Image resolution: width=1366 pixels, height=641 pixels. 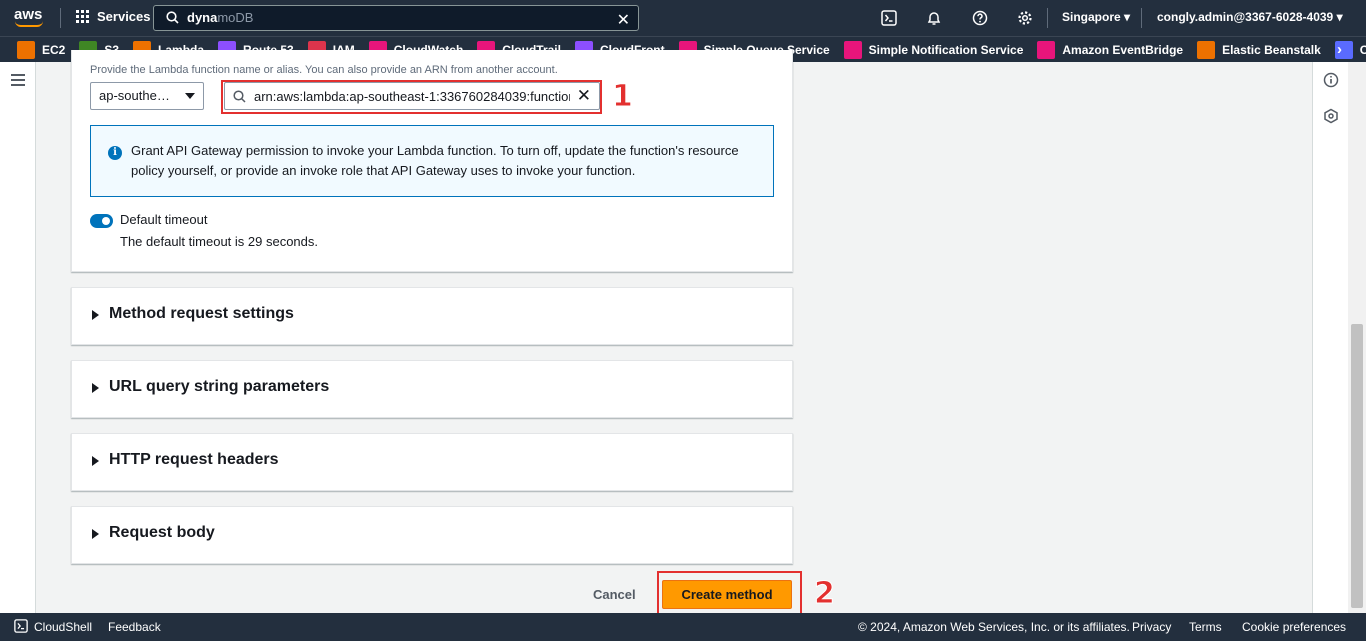 I want to click on default-timeout-toggle, so click(x=101, y=221).